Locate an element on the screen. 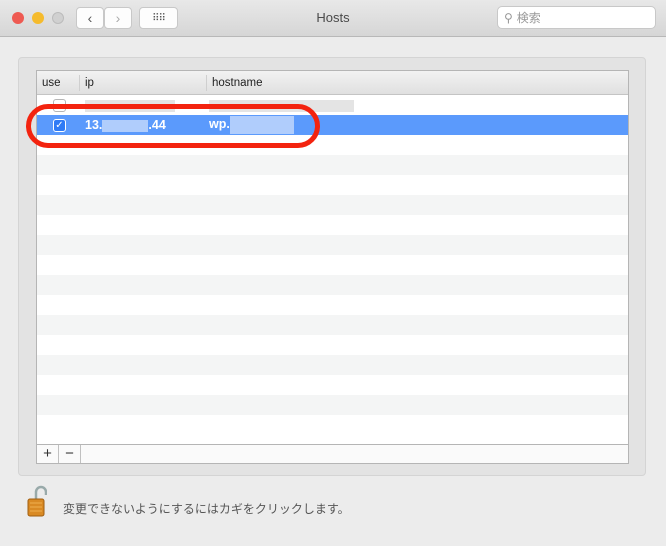  add-button: + is located at coordinates (48, 454).